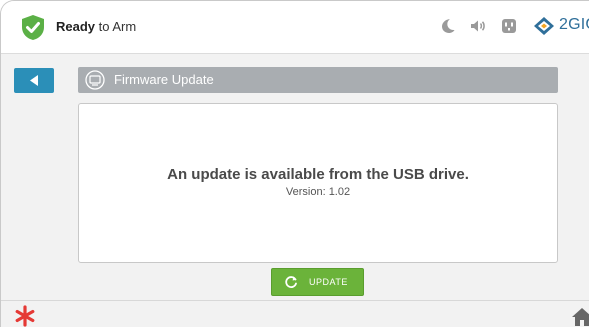 The image size is (589, 327). Describe the element at coordinates (448, 26) in the screenshot. I see `moon-icon` at that location.